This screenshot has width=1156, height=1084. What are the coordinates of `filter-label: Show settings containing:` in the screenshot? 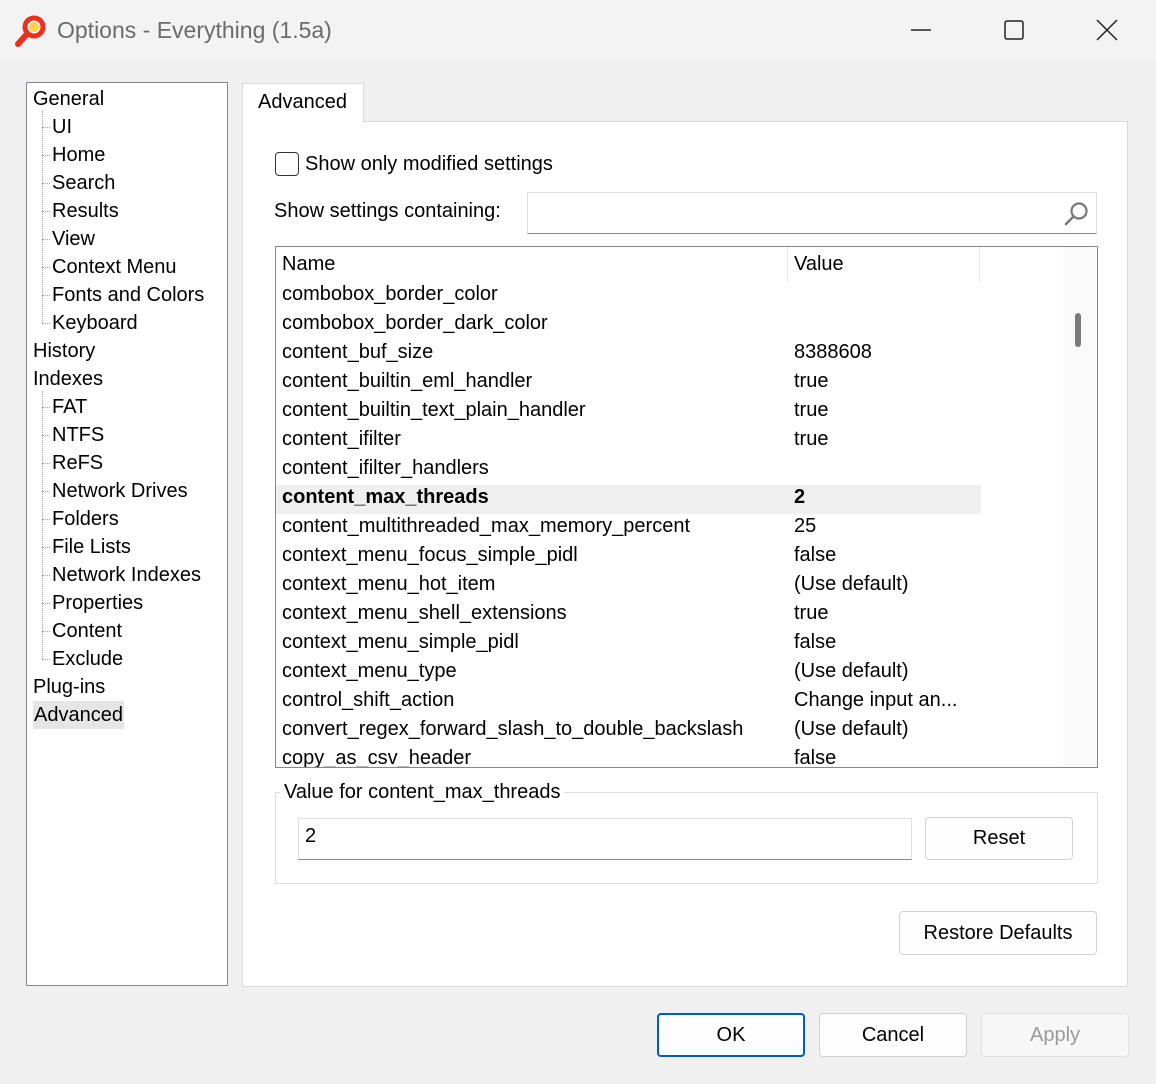 It's located at (387, 211).